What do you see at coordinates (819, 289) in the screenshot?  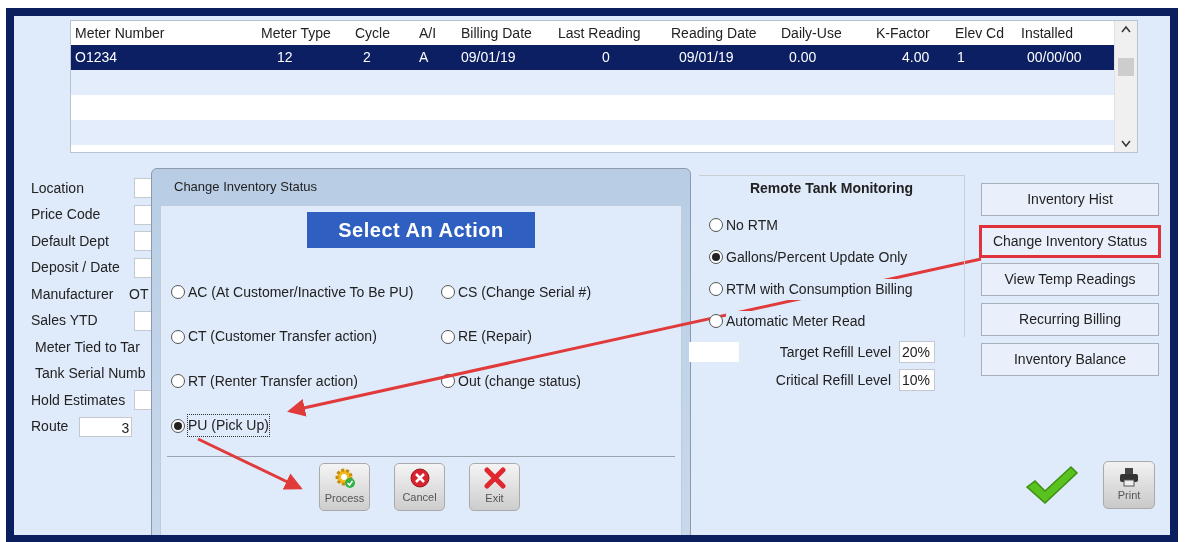 I see `option-label: RTM with Consumption Billing` at bounding box center [819, 289].